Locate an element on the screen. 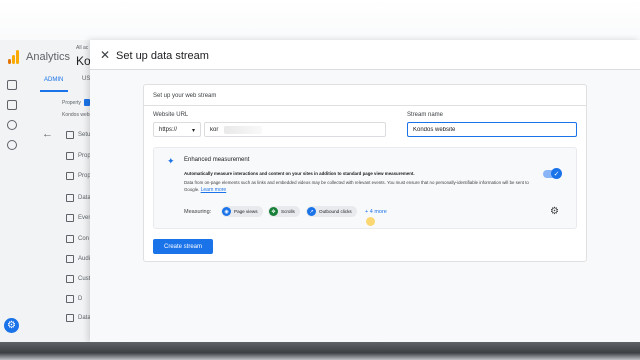 The width and height of the screenshot is (640, 360). check-icon: ✓ is located at coordinates (556, 173).